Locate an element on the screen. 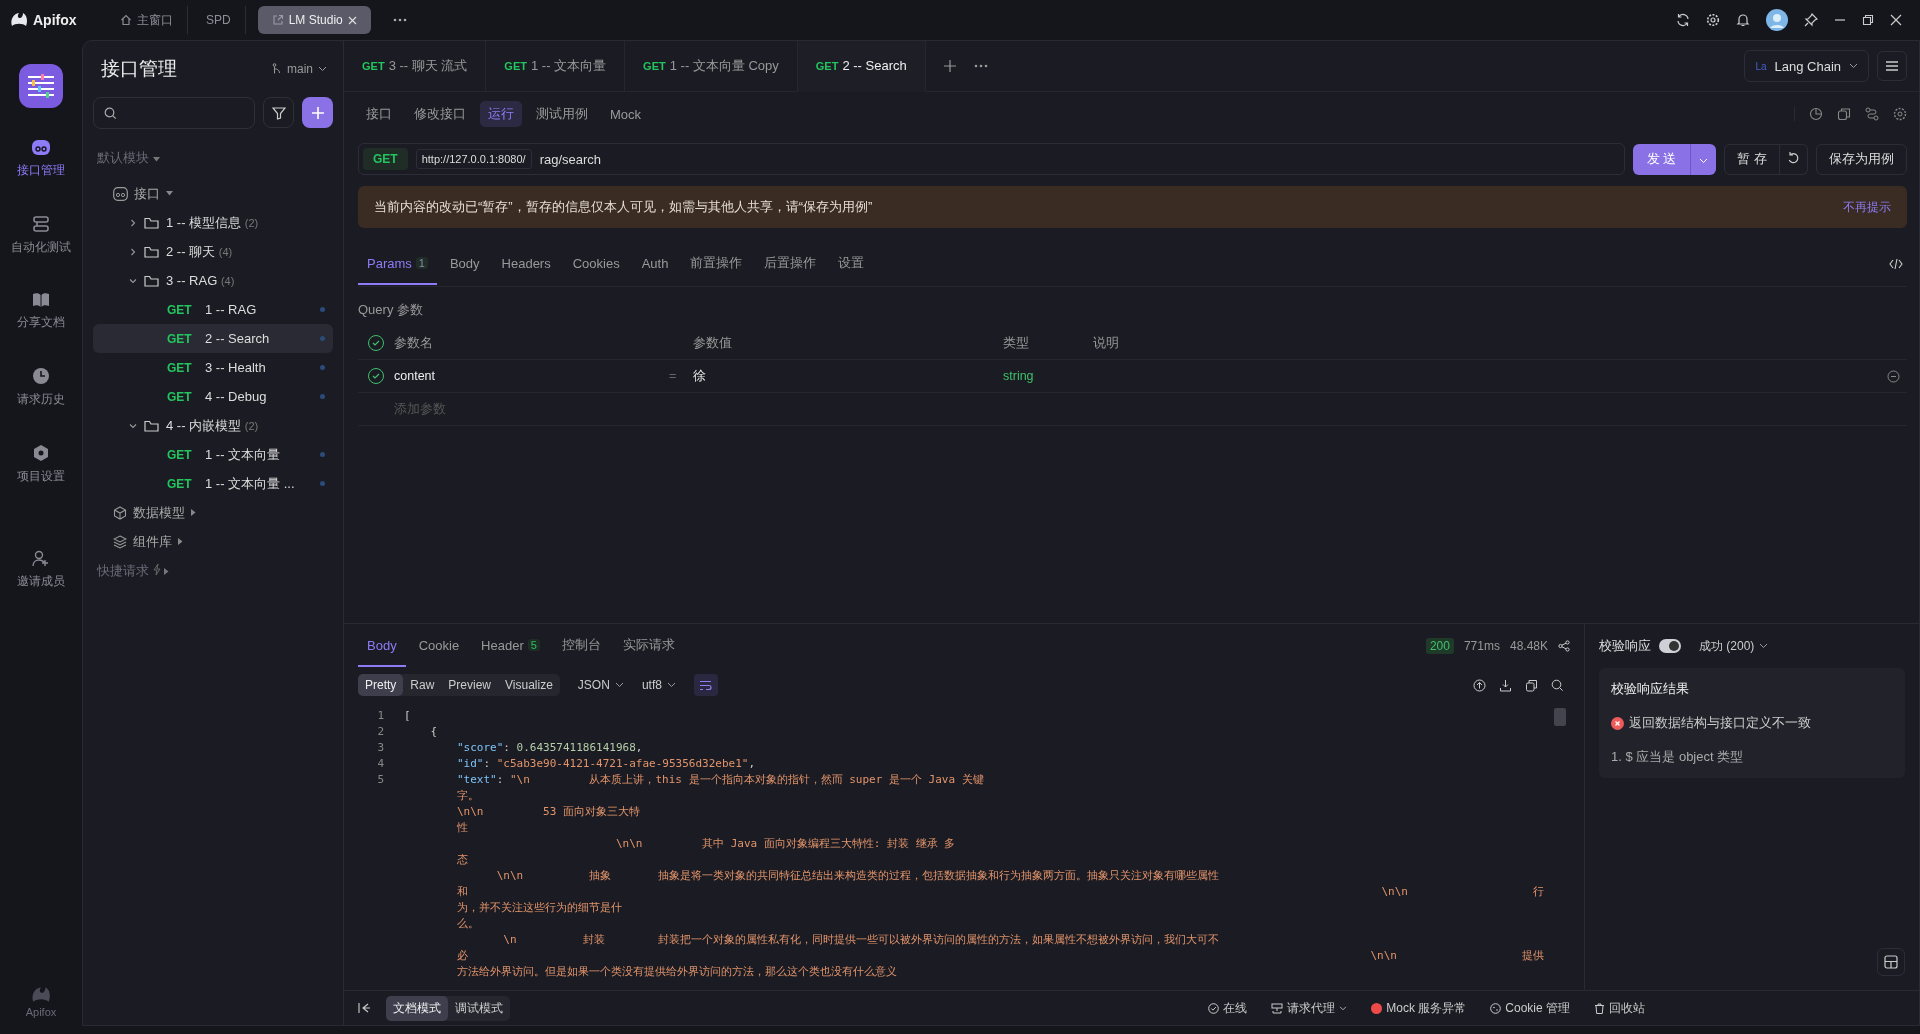 The height and width of the screenshot is (1034, 1920). request-tab: GET 1 -- 文本向量 Copy is located at coordinates (711, 66).